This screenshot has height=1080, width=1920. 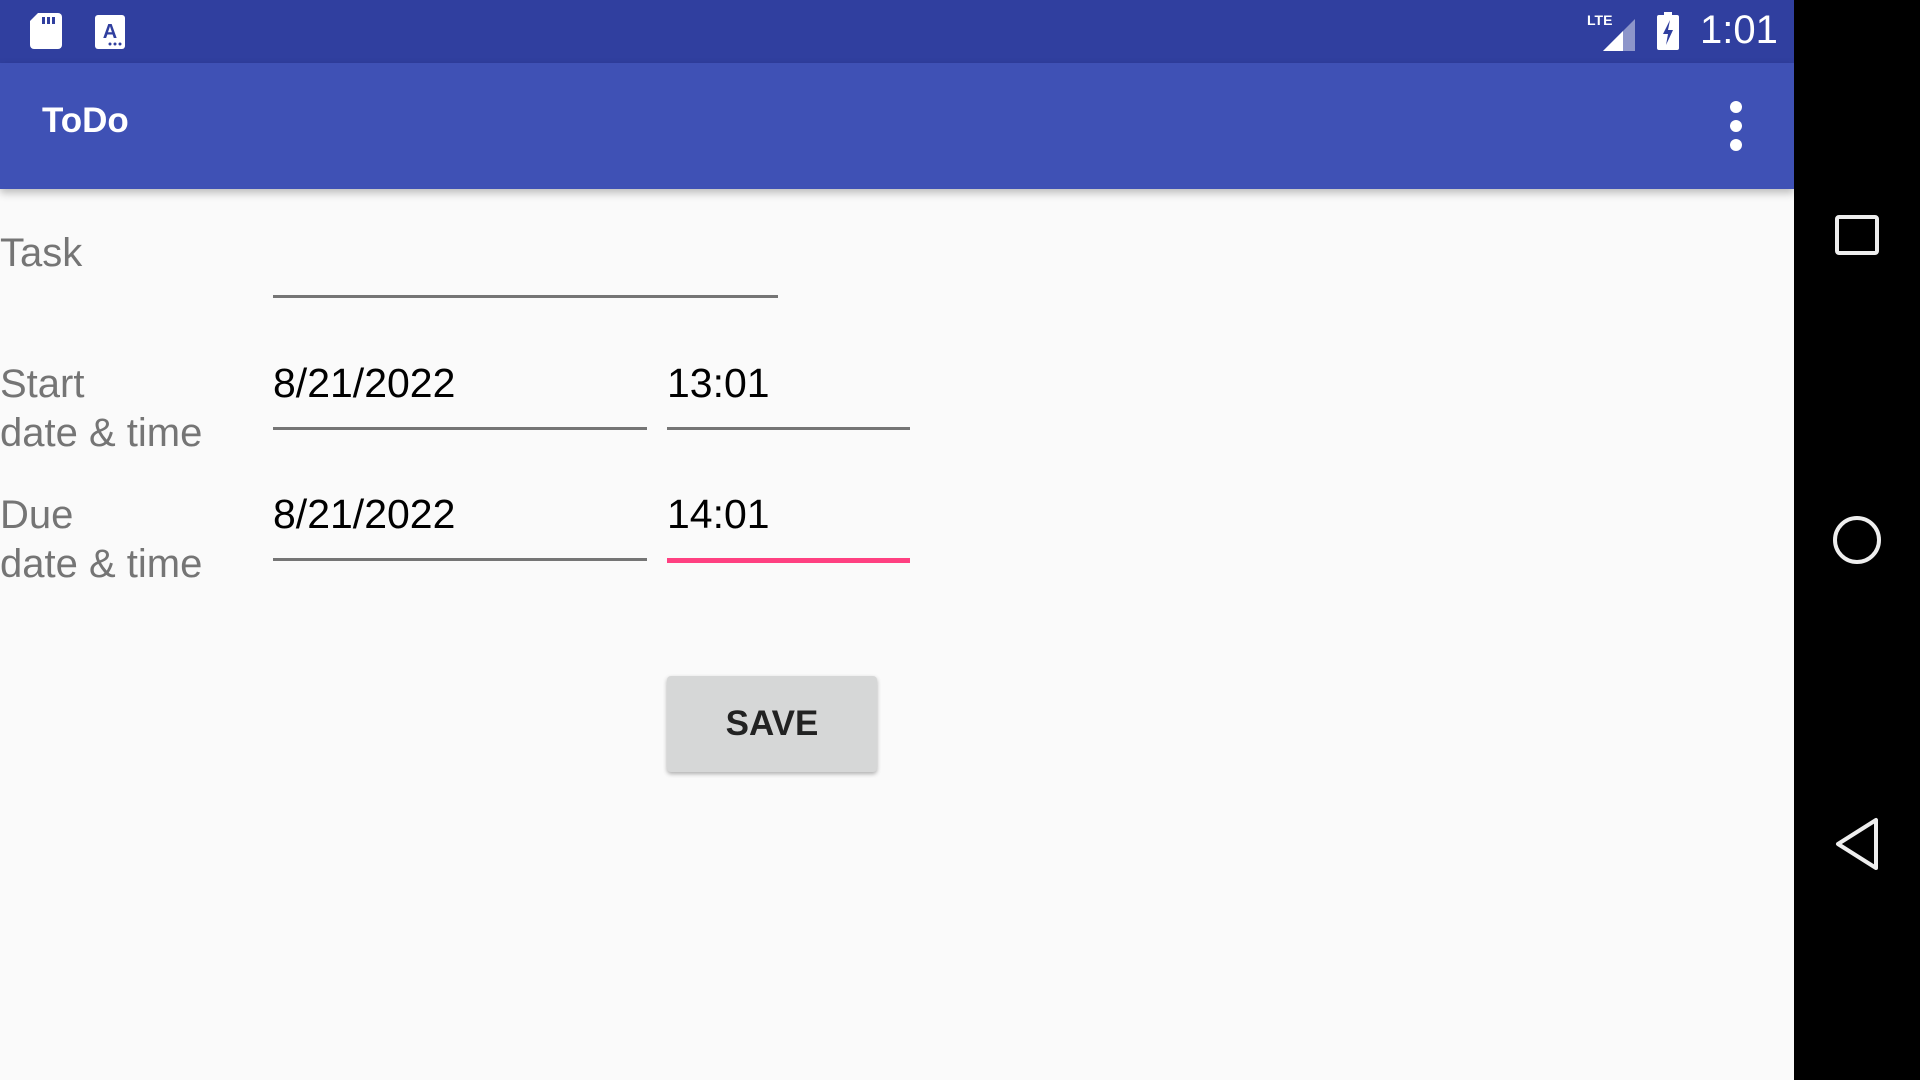 I want to click on start-time-field: 13:01, so click(x=788, y=383).